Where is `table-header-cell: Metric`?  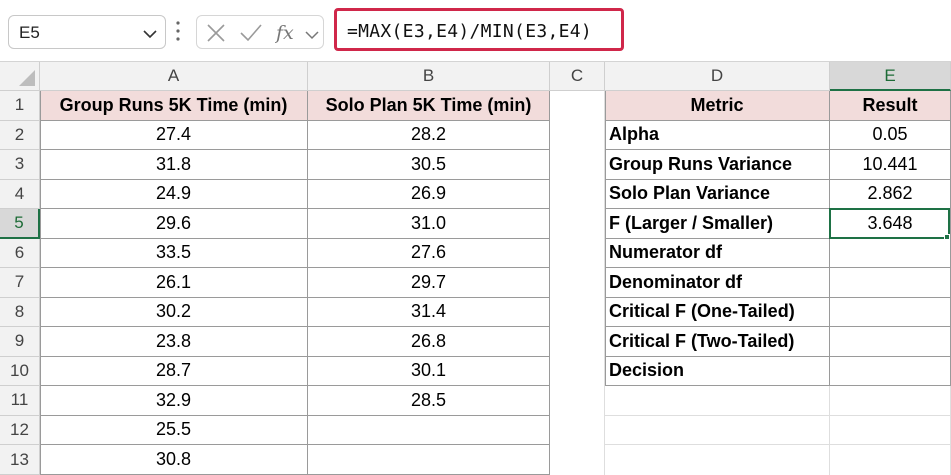 table-header-cell: Metric is located at coordinates (717, 106).